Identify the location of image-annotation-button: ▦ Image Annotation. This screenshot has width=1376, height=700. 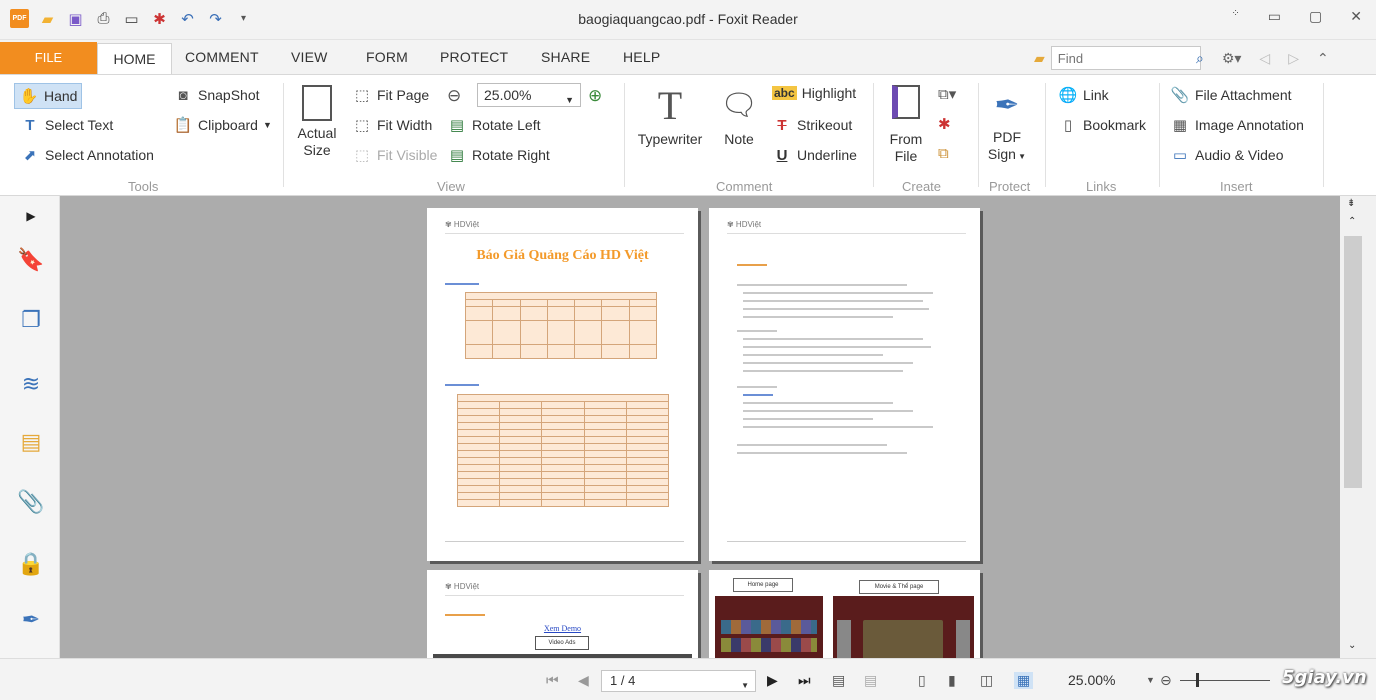
(1237, 125).